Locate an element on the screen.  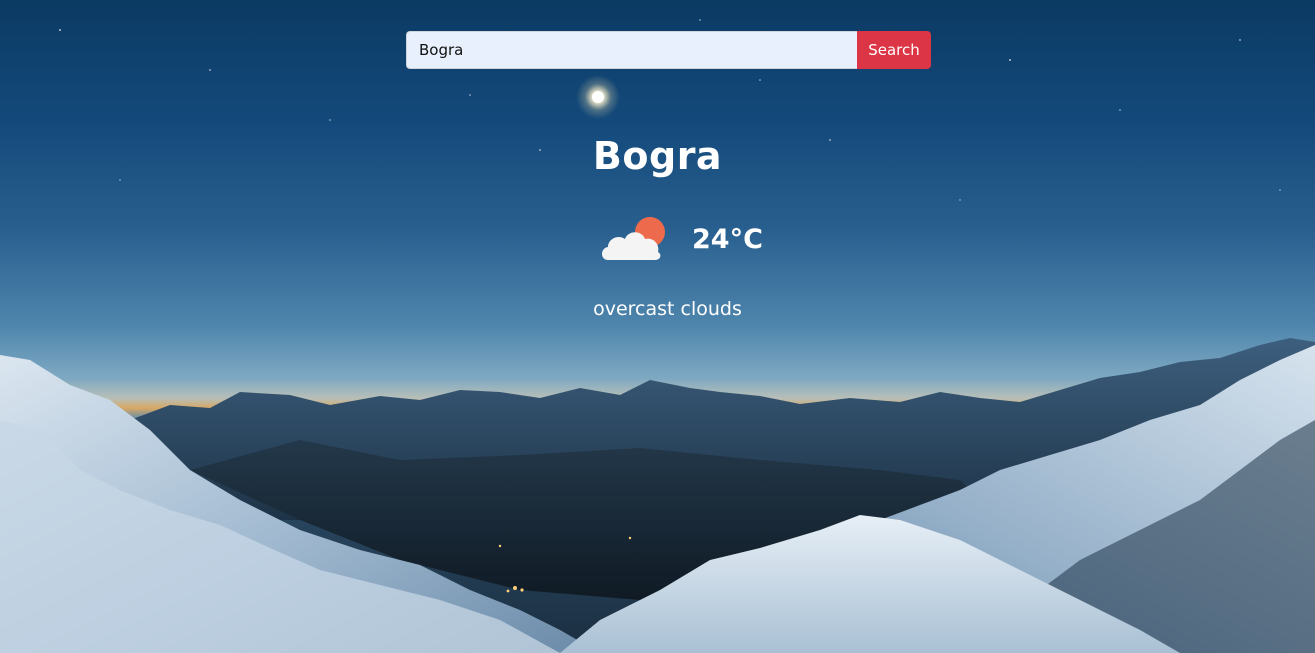
city-name: Bogra is located at coordinates (657, 156).